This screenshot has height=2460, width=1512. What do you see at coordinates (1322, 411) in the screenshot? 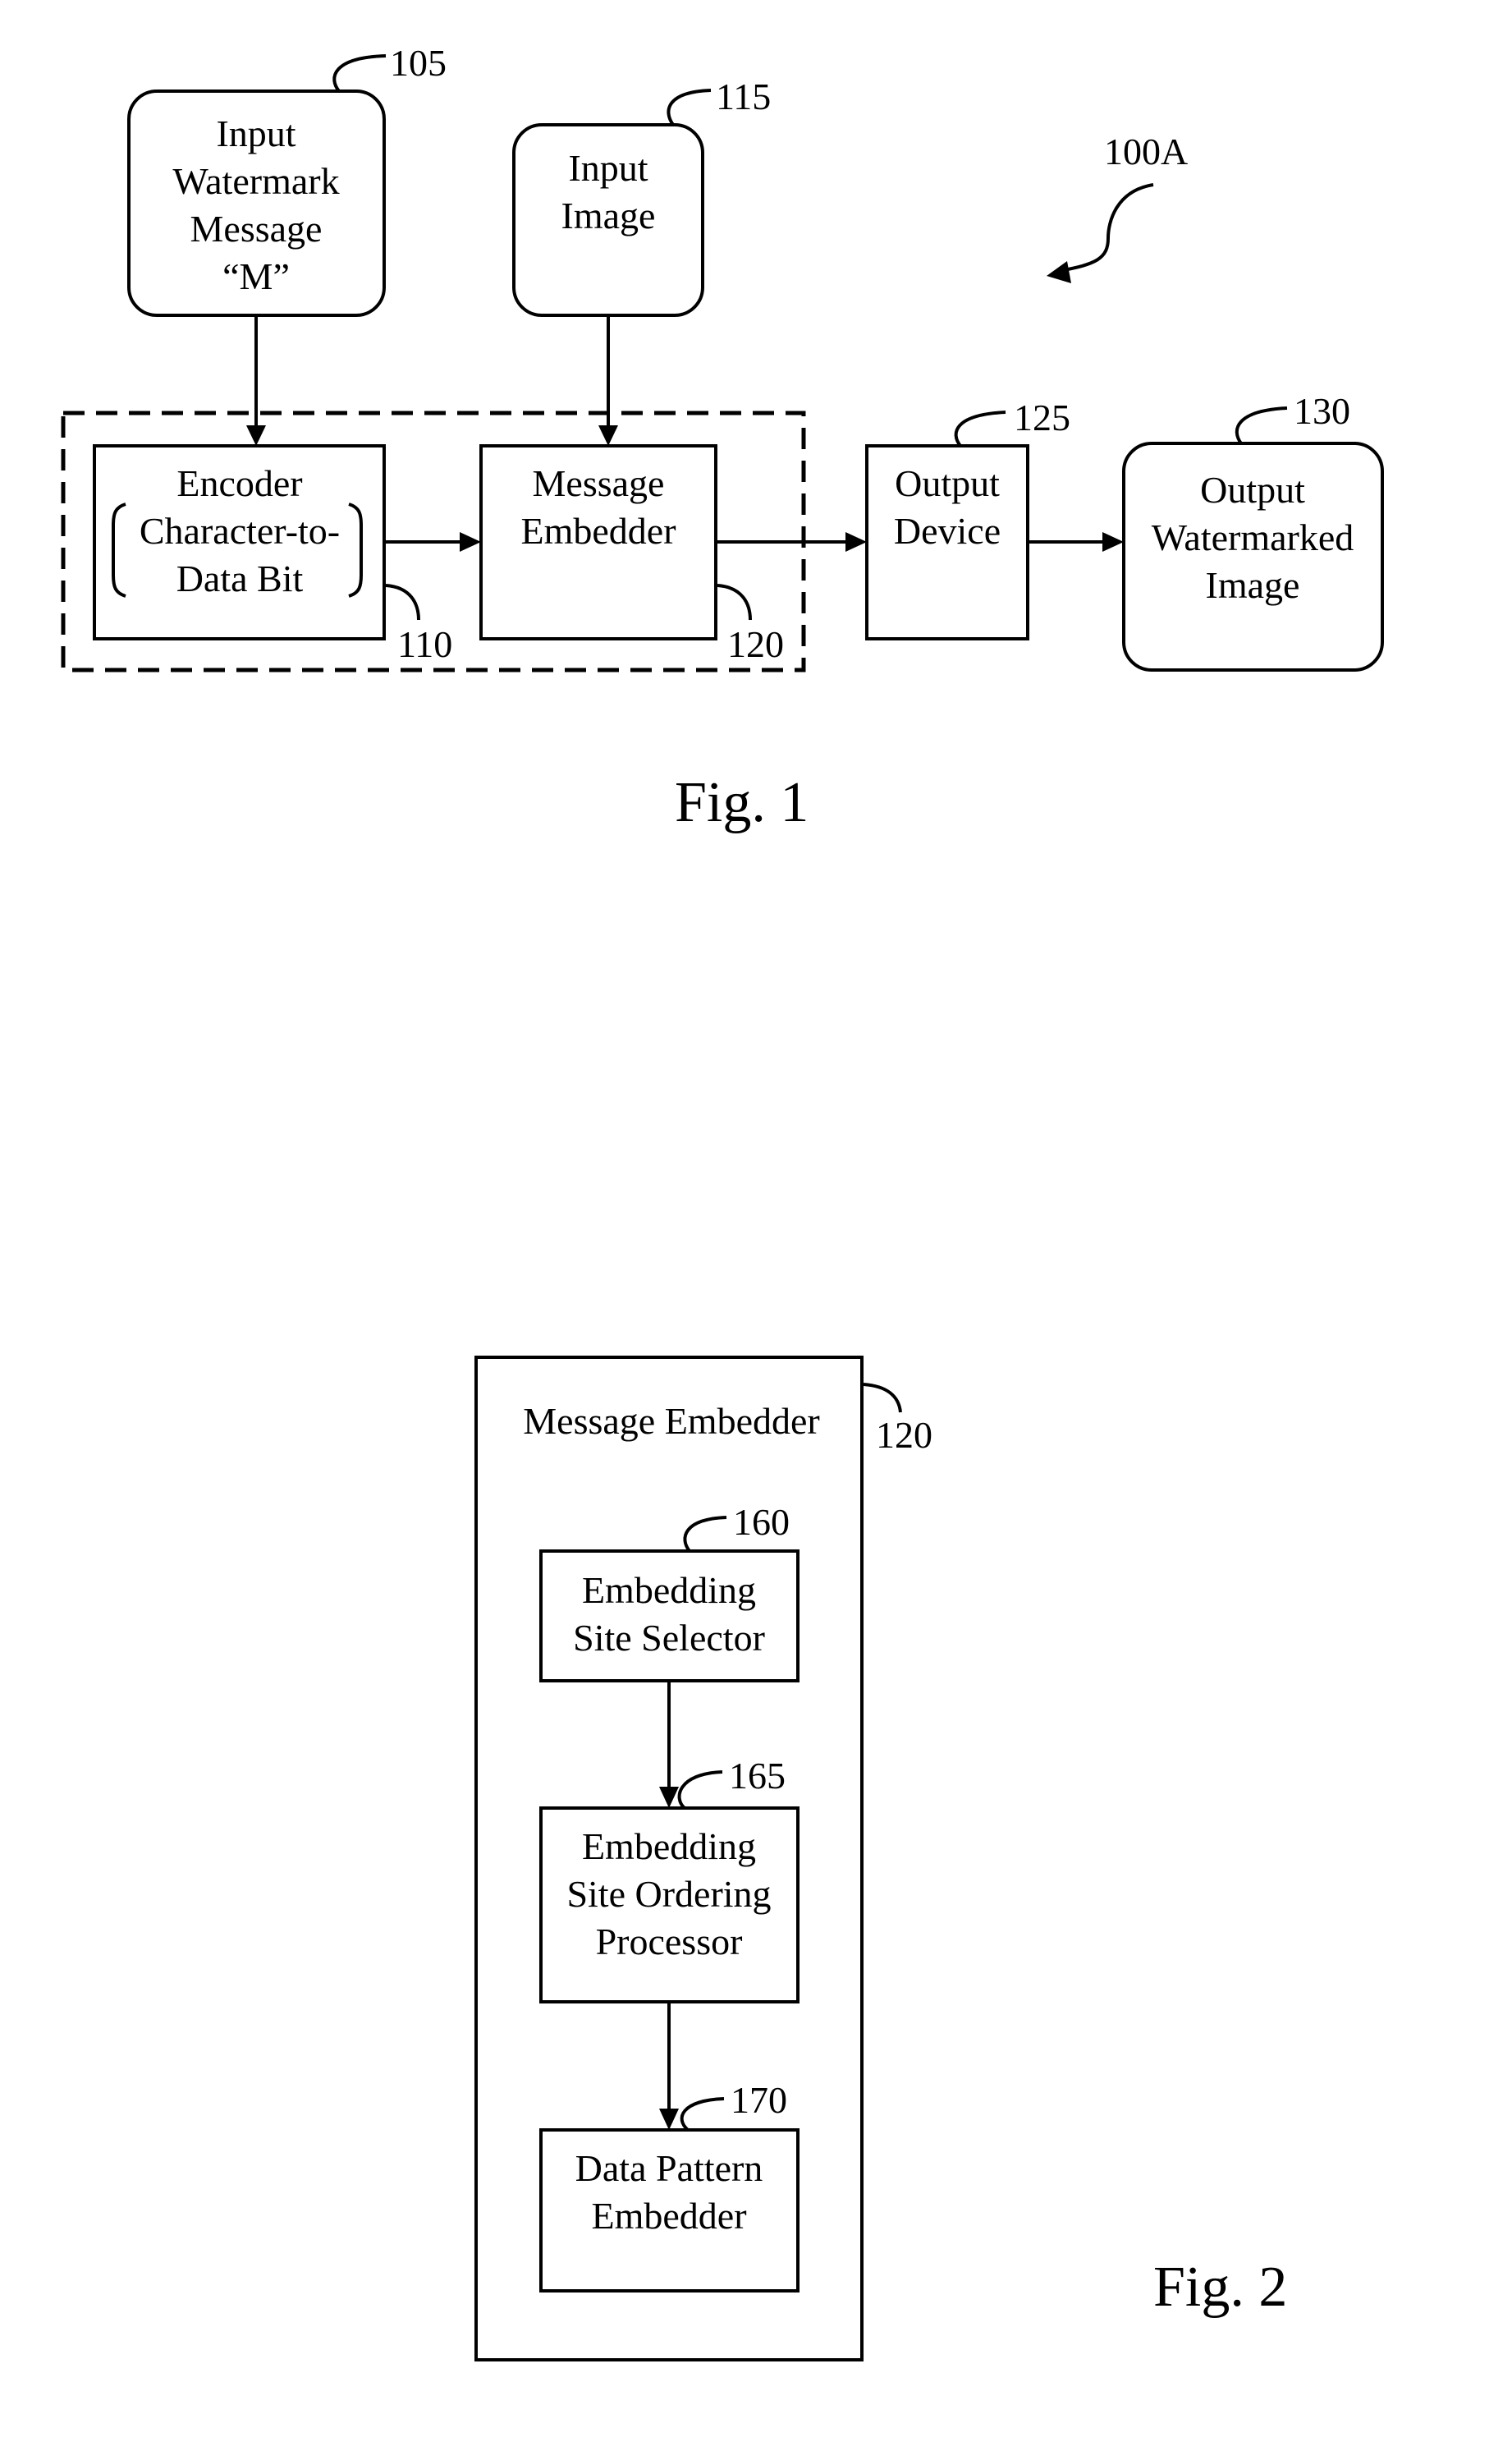
I see `ref-number-130: 130` at bounding box center [1322, 411].